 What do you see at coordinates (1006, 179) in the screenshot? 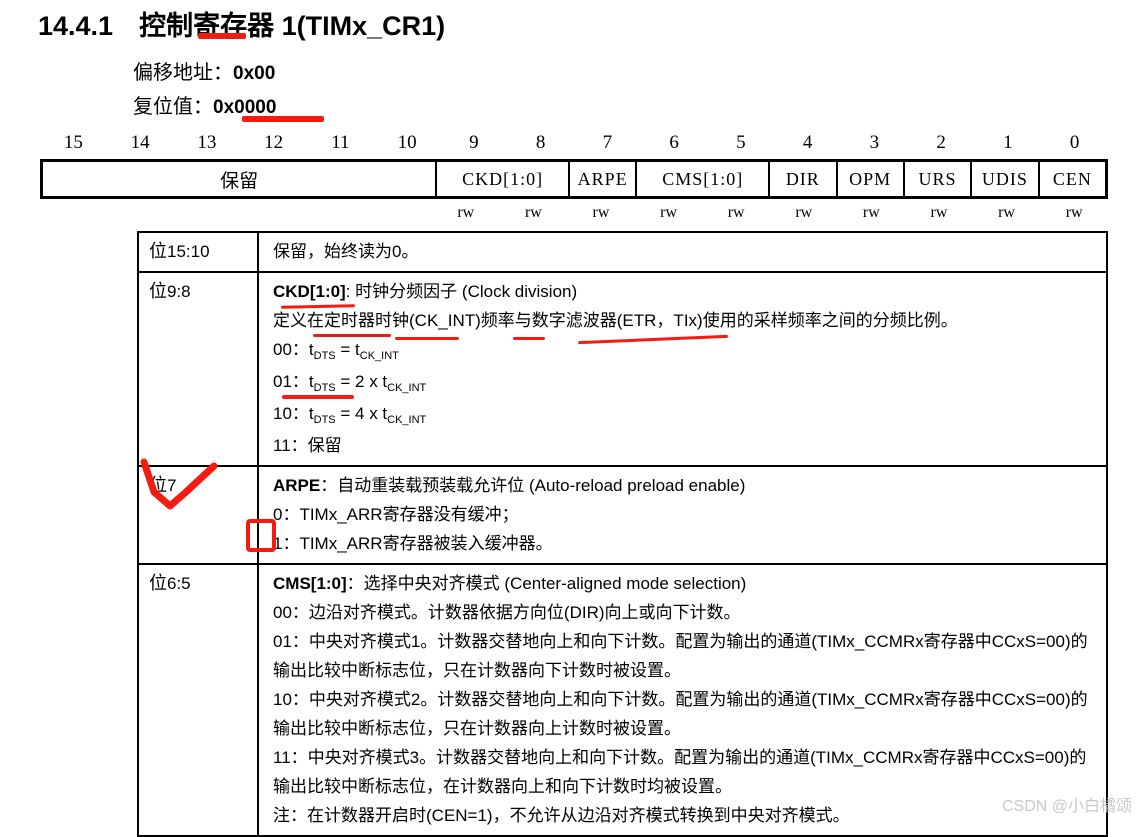
I see `register-field-udis: UDIS` at bounding box center [1006, 179].